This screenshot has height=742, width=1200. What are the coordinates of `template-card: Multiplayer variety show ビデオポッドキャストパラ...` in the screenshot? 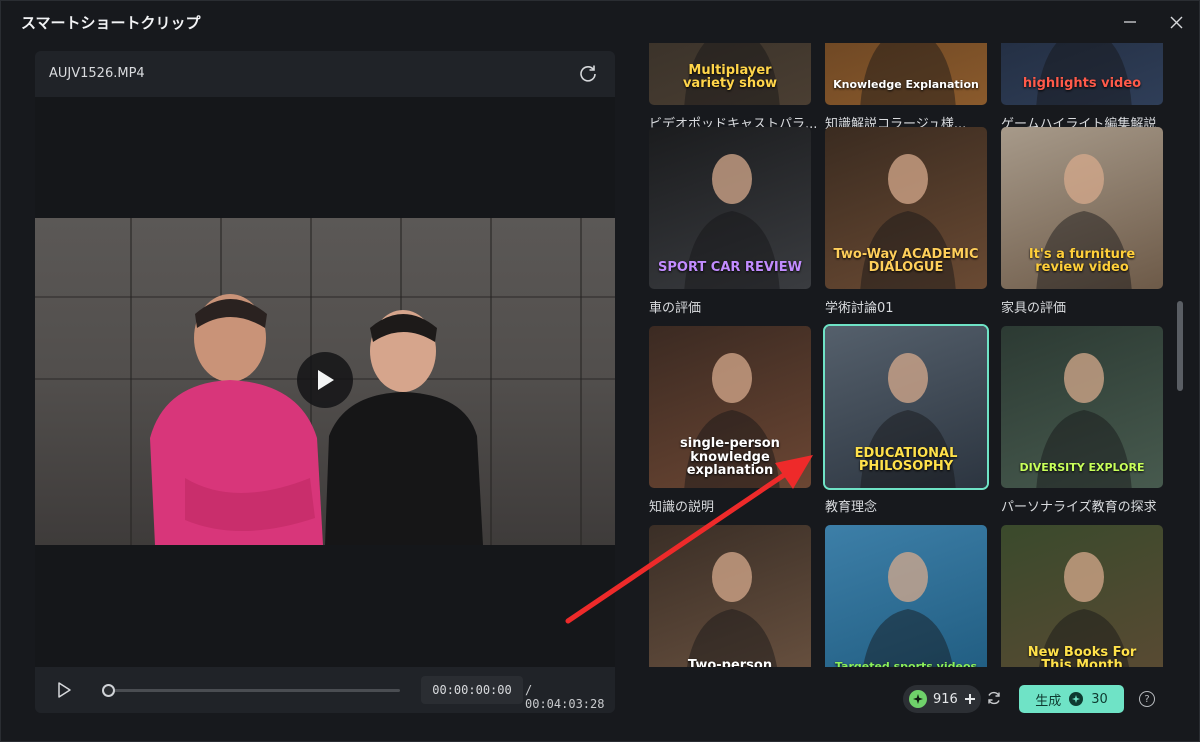 It's located at (732, 87).